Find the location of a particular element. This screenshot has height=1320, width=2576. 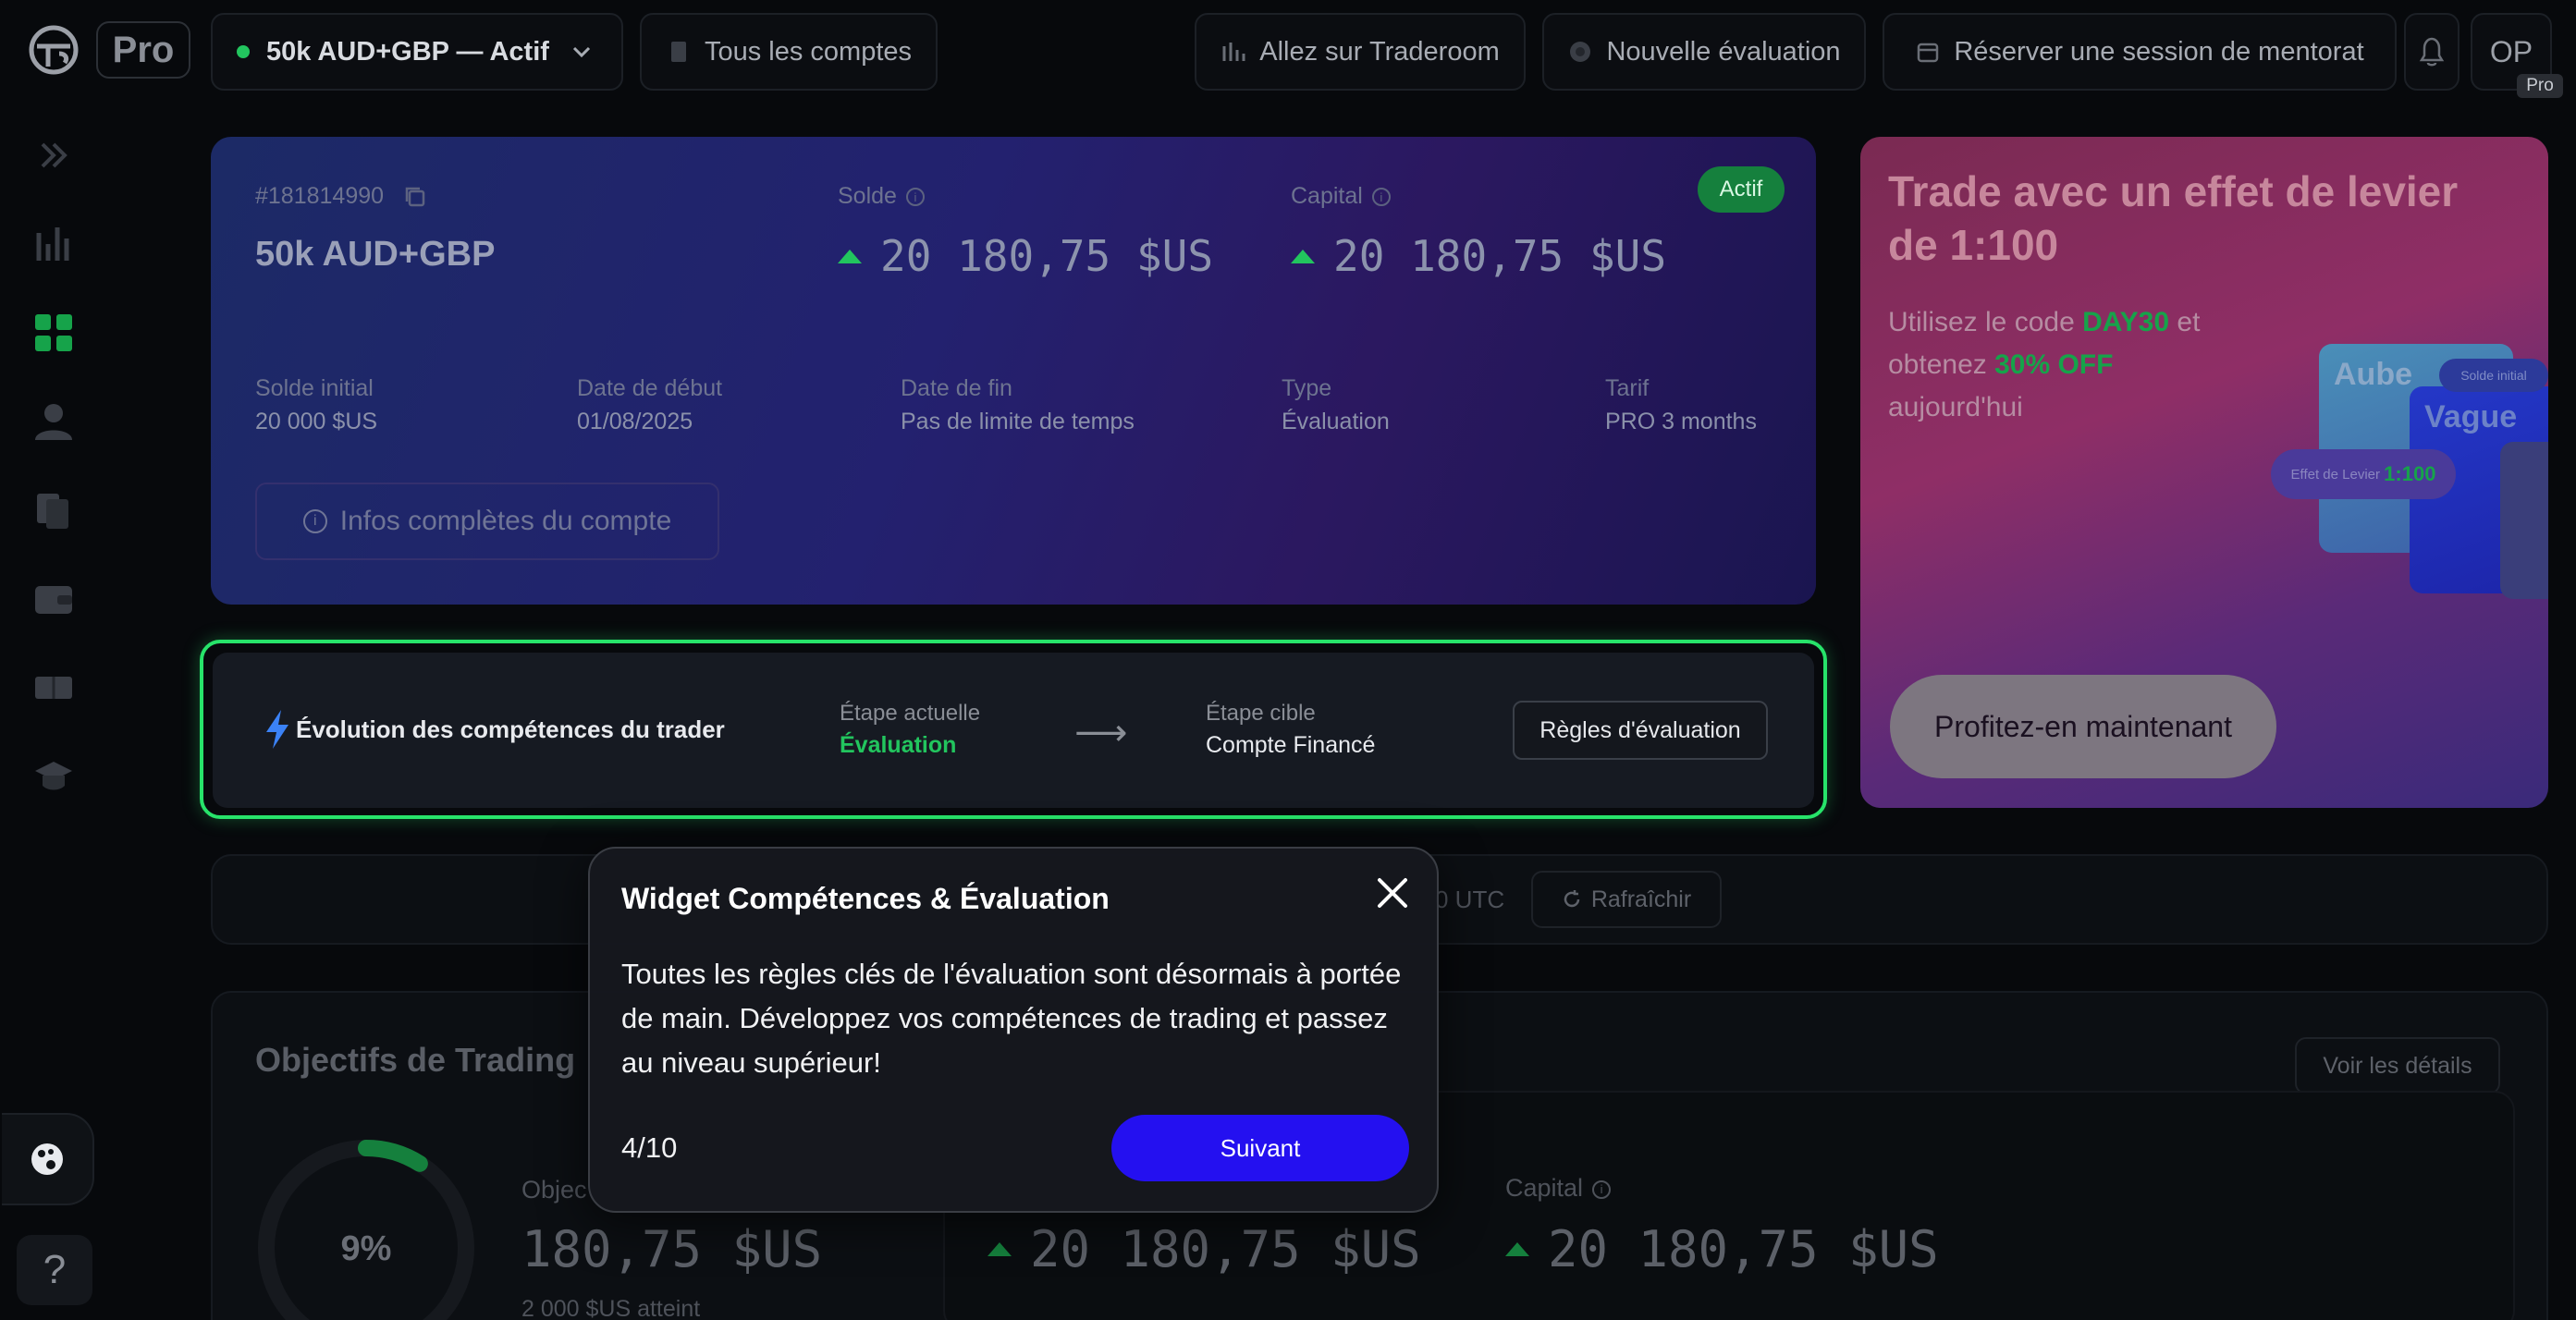

documents-icon is located at coordinates (54, 510).